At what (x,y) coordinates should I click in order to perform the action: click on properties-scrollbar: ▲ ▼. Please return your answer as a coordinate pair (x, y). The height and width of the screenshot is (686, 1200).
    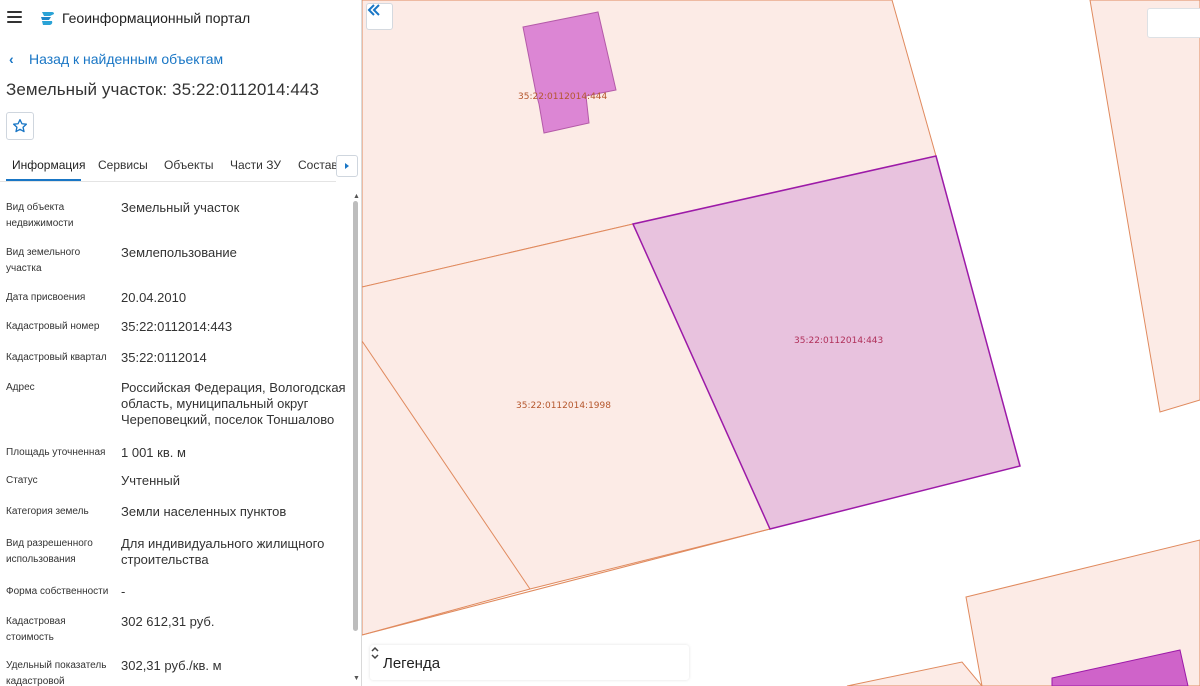
    Looking at the image, I should click on (356, 439).